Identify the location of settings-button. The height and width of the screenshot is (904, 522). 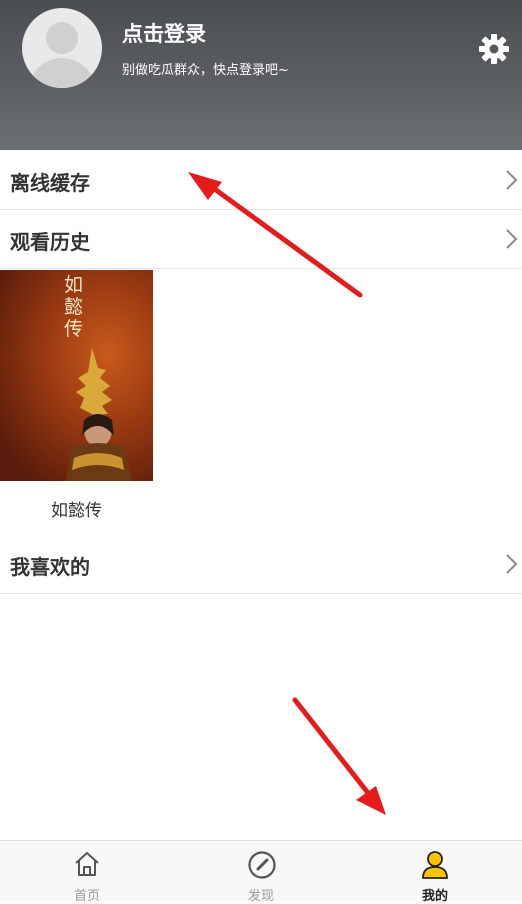
(494, 49).